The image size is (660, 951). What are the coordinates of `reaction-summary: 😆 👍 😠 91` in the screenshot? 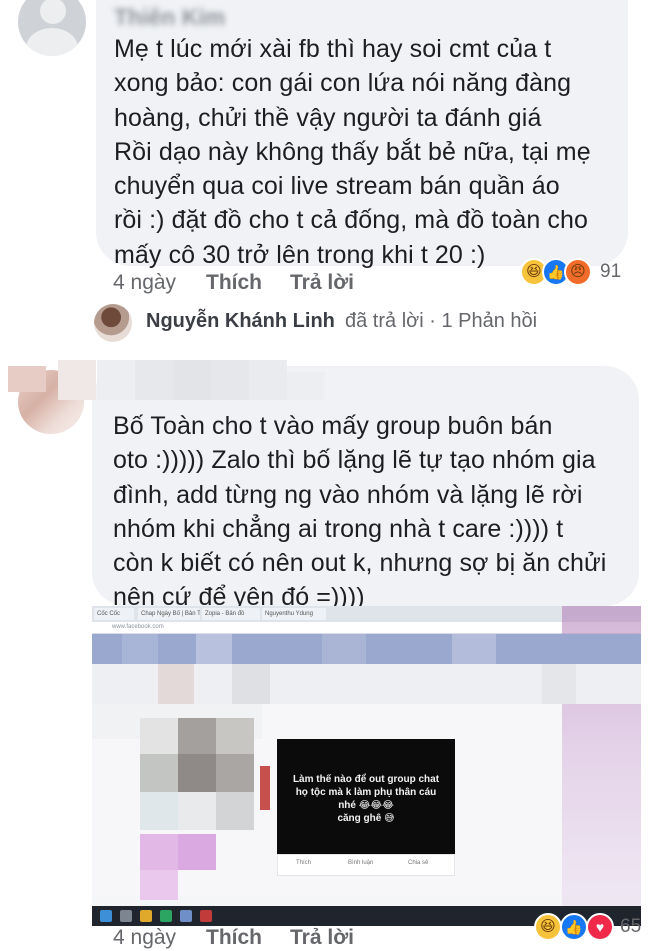 It's located at (574, 273).